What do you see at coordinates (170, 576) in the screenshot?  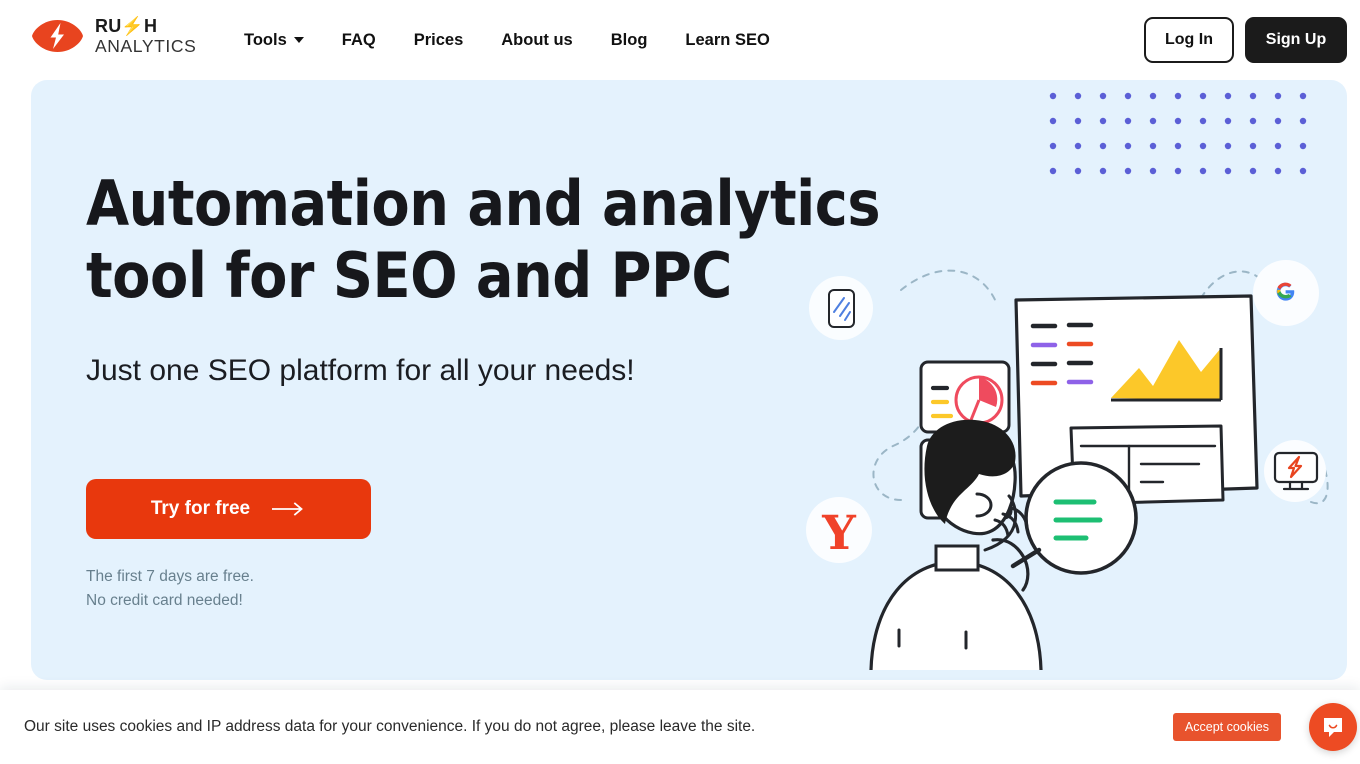 I see `trial-note-line-1: The first 7 days are free.` at bounding box center [170, 576].